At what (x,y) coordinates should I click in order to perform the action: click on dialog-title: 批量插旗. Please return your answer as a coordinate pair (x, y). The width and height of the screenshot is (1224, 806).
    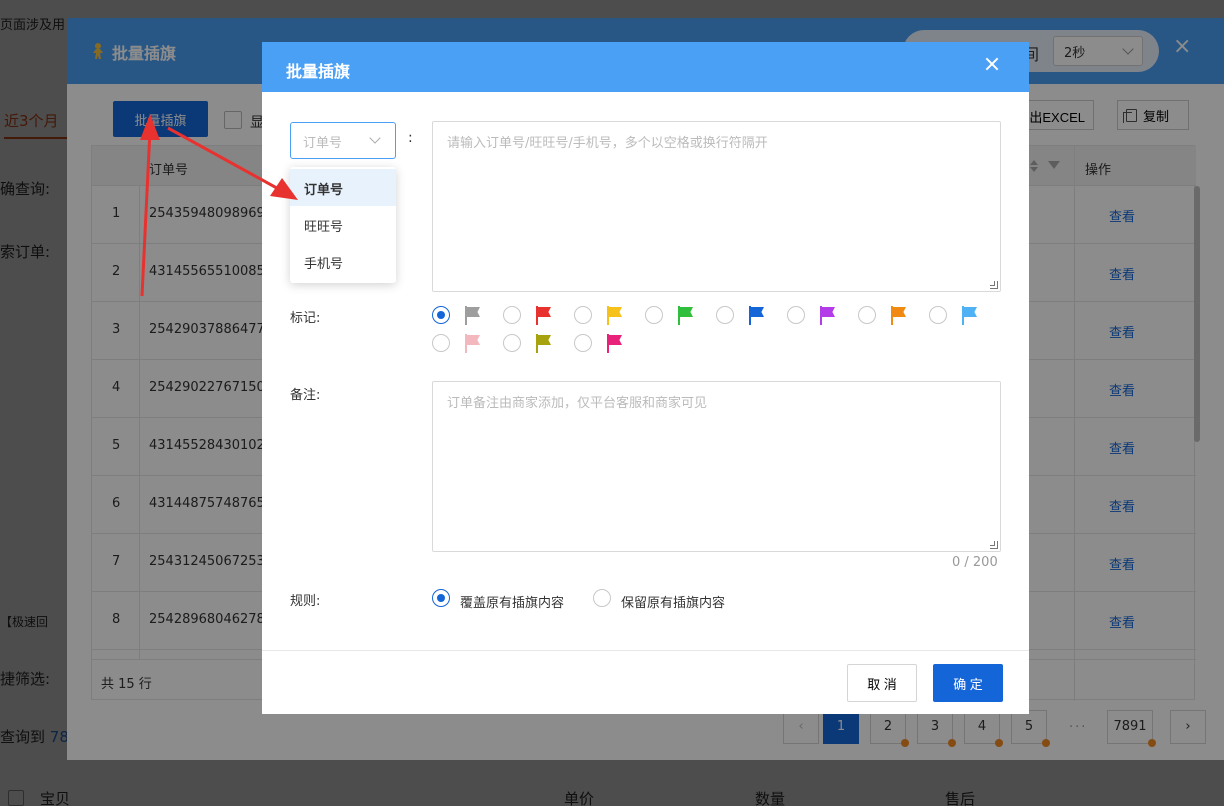
    Looking at the image, I should click on (318, 71).